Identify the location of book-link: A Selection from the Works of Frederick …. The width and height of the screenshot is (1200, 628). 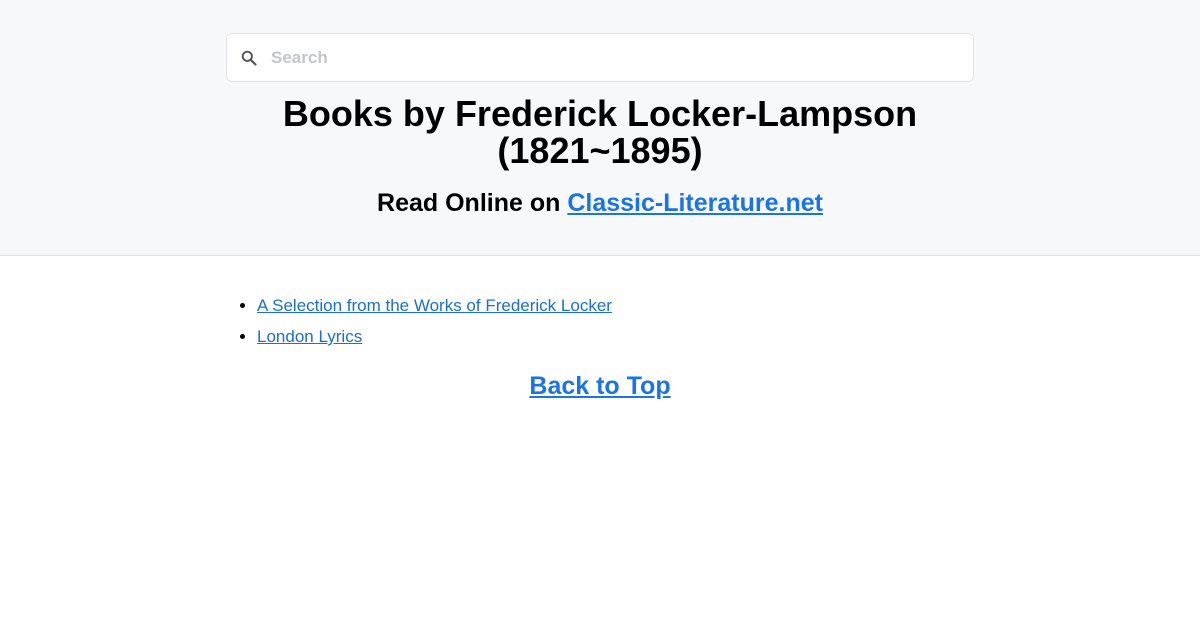
(434, 305).